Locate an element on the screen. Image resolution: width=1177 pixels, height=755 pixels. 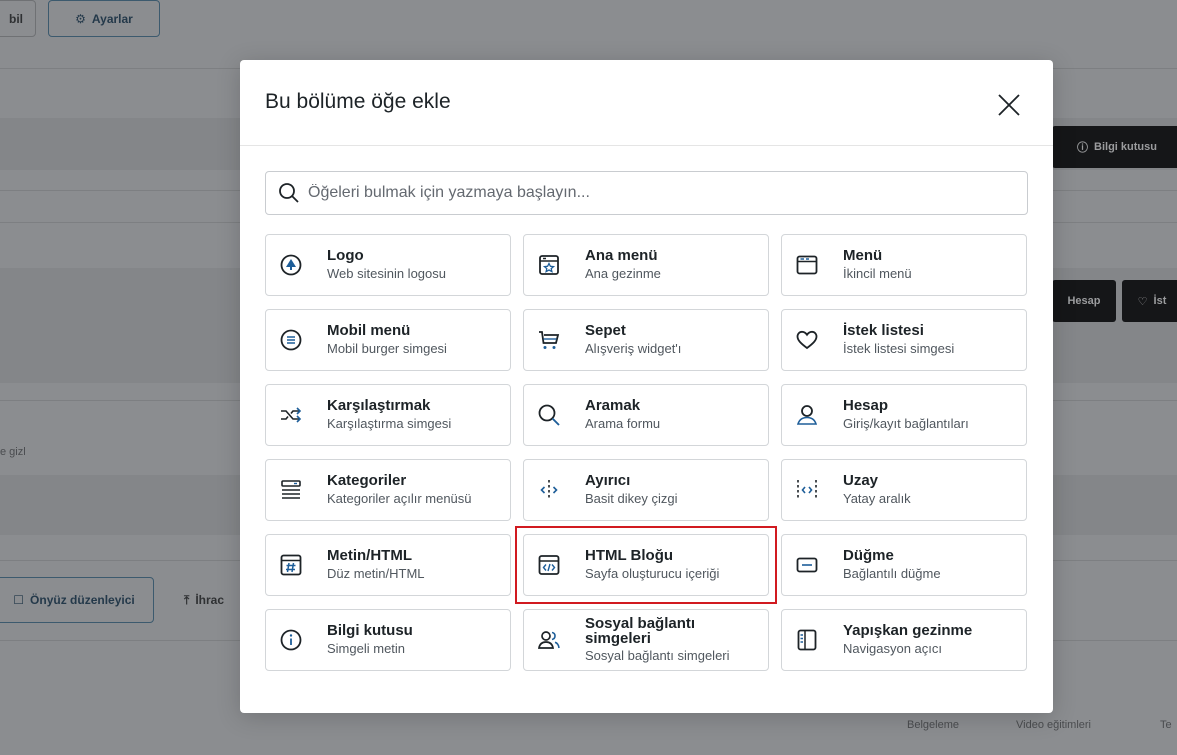
bg-export-button: ⤒ İhrac is located at coordinates (210, 600).